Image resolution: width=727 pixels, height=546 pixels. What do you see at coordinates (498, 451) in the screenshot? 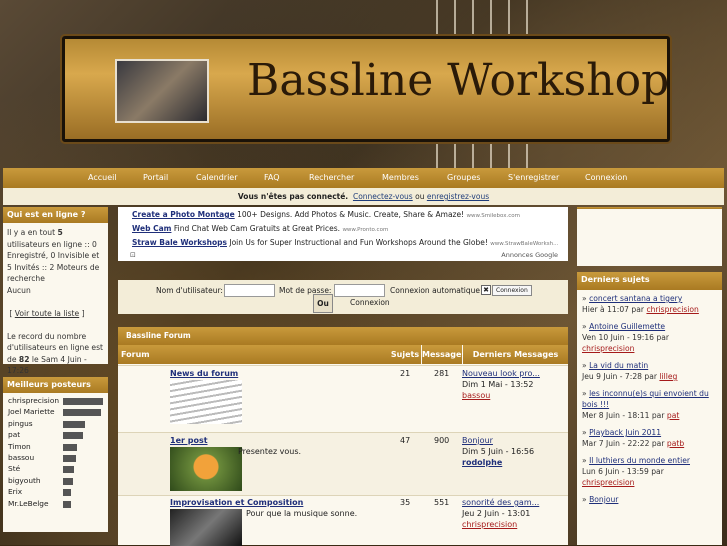
I see `last-post-date: Dim 5 Juin - 16:56` at bounding box center [498, 451].